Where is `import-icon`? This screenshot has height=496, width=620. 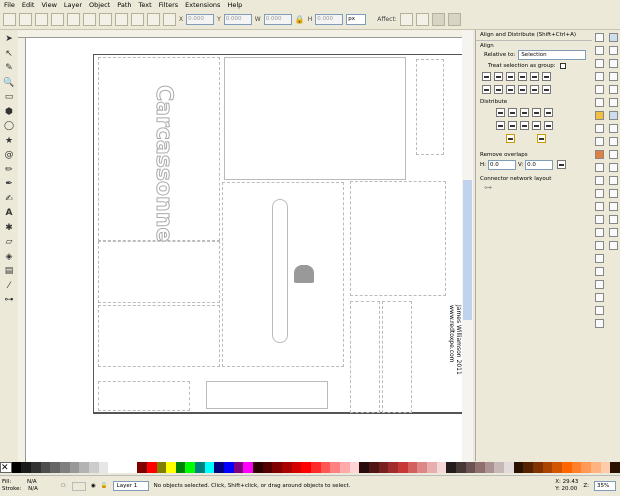
import-icon is located at coordinates (599, 89).